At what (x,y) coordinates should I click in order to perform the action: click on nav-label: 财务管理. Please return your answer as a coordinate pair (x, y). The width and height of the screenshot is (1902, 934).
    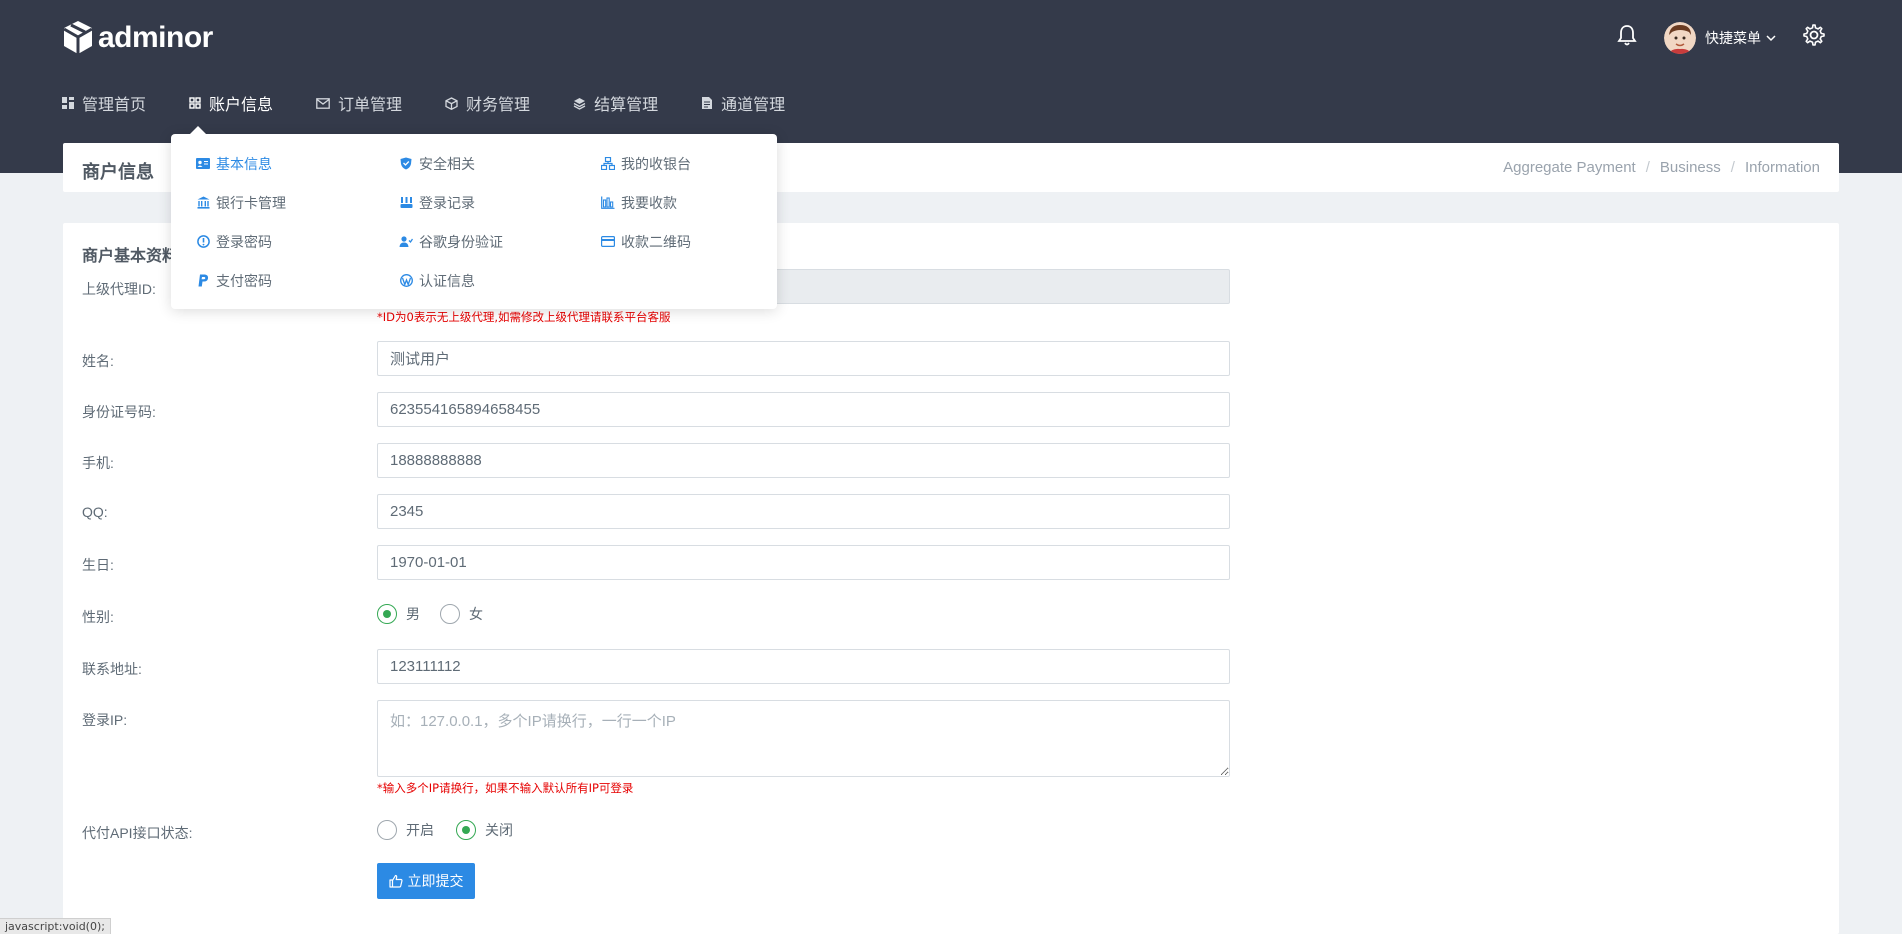
    Looking at the image, I should click on (498, 105).